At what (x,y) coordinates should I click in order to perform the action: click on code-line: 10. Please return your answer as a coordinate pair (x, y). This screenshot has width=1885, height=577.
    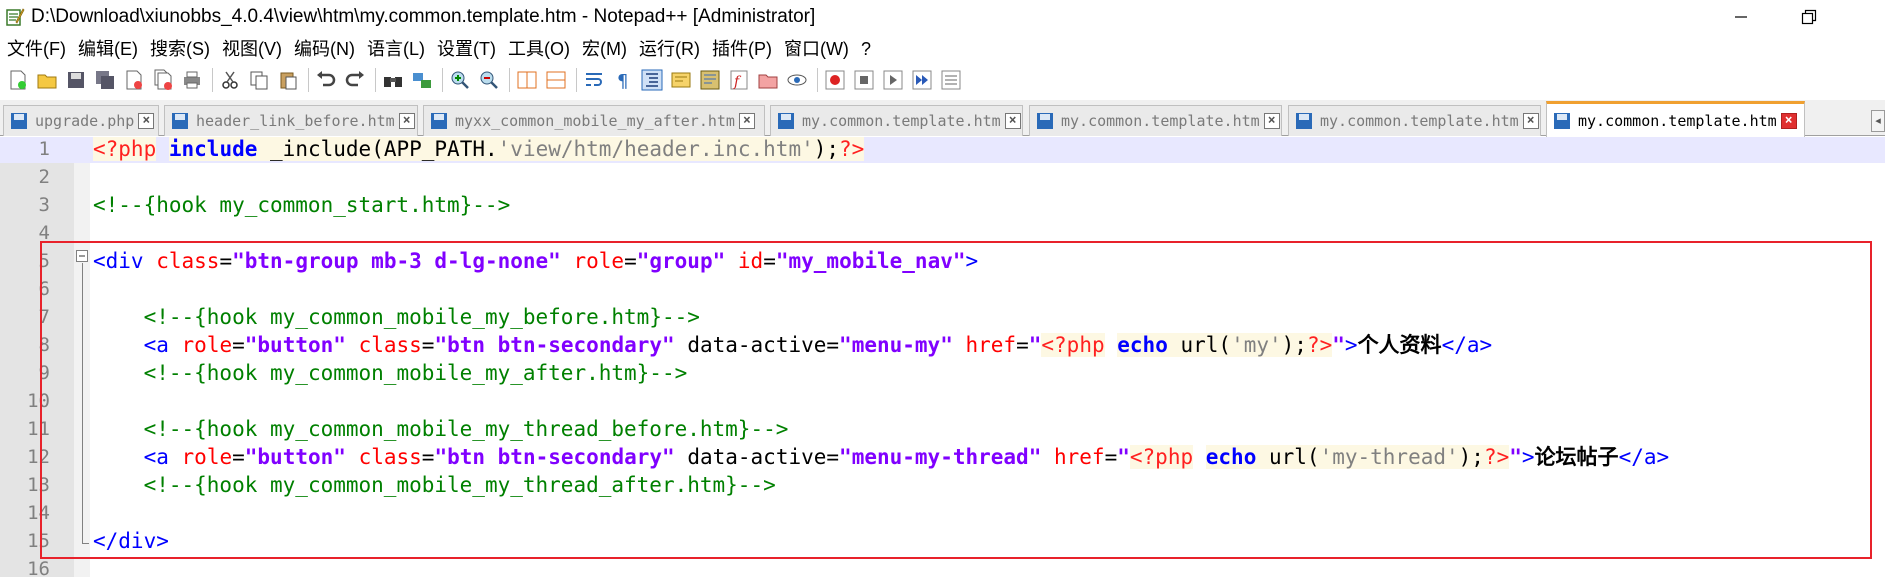
    Looking at the image, I should click on (942, 401).